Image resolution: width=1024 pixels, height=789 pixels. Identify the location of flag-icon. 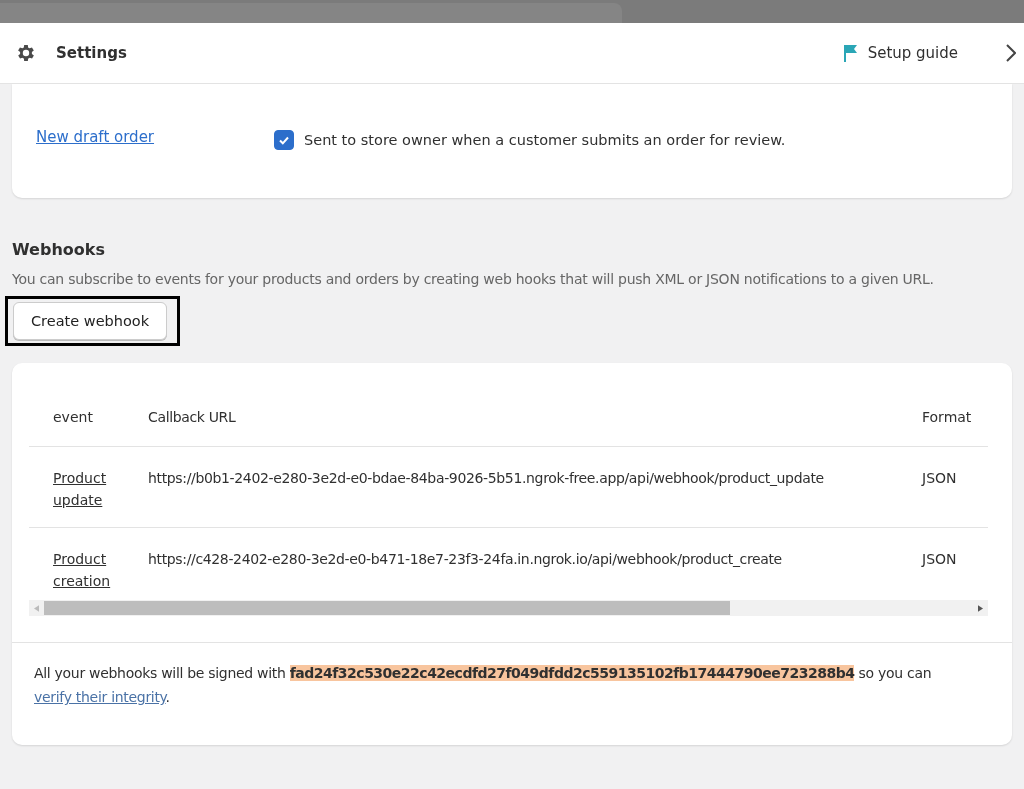
(850, 53).